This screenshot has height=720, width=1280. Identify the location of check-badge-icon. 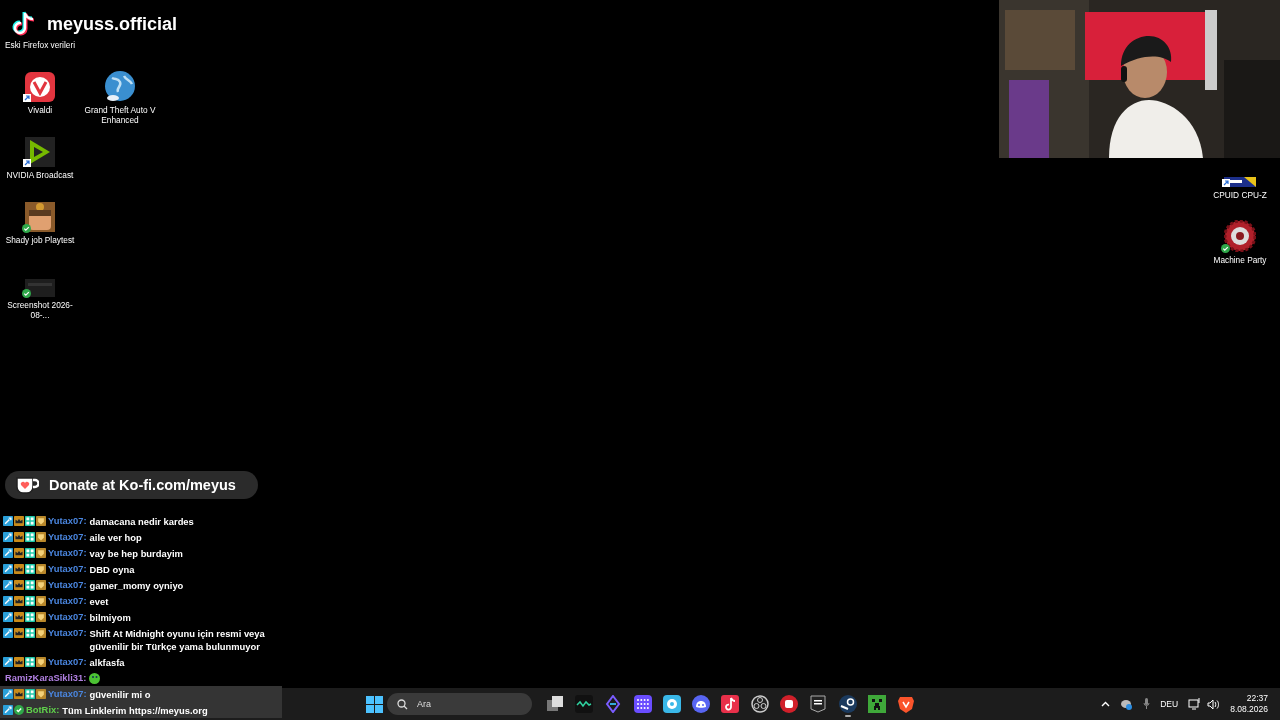
(19, 710).